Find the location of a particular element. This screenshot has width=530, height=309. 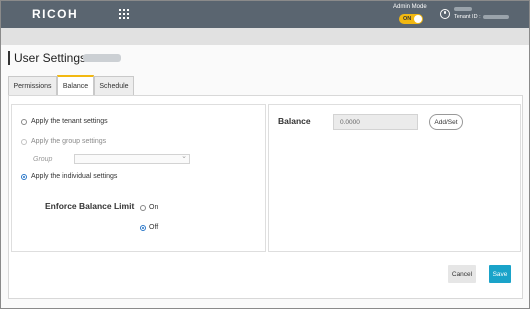

enforce-balance-limit-label: Enforce Balance Limit is located at coordinates (90, 206).